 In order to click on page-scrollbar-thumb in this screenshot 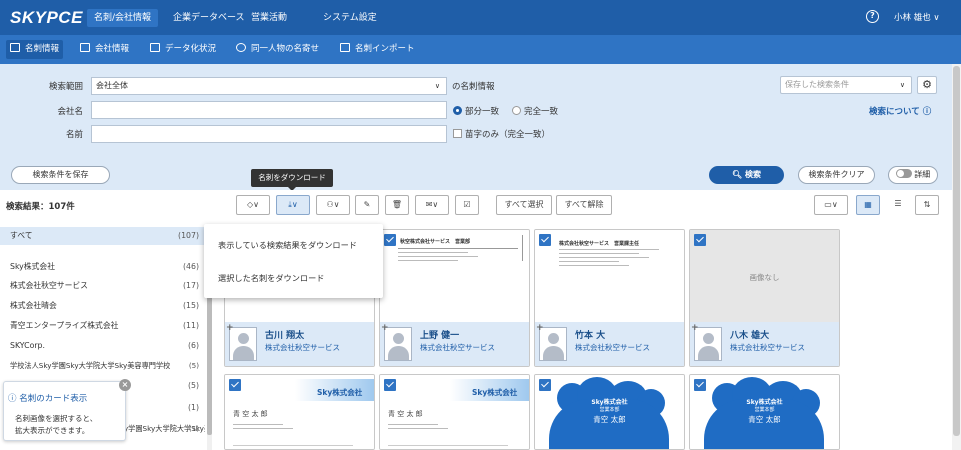, I will do `click(956, 251)`.